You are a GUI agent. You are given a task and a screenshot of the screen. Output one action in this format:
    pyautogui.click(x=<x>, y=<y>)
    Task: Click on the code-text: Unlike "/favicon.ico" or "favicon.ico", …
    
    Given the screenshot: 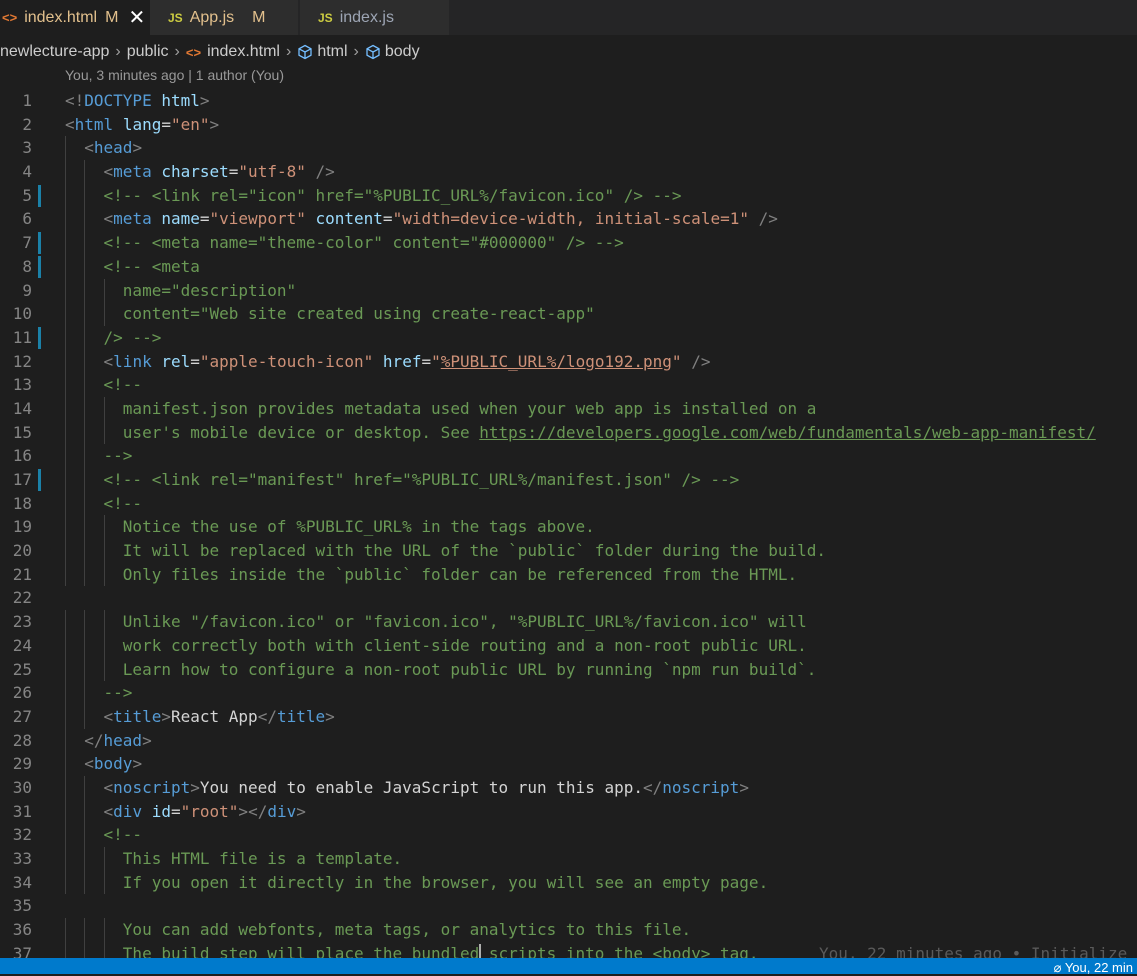 What is the action you would take?
    pyautogui.click(x=436, y=622)
    